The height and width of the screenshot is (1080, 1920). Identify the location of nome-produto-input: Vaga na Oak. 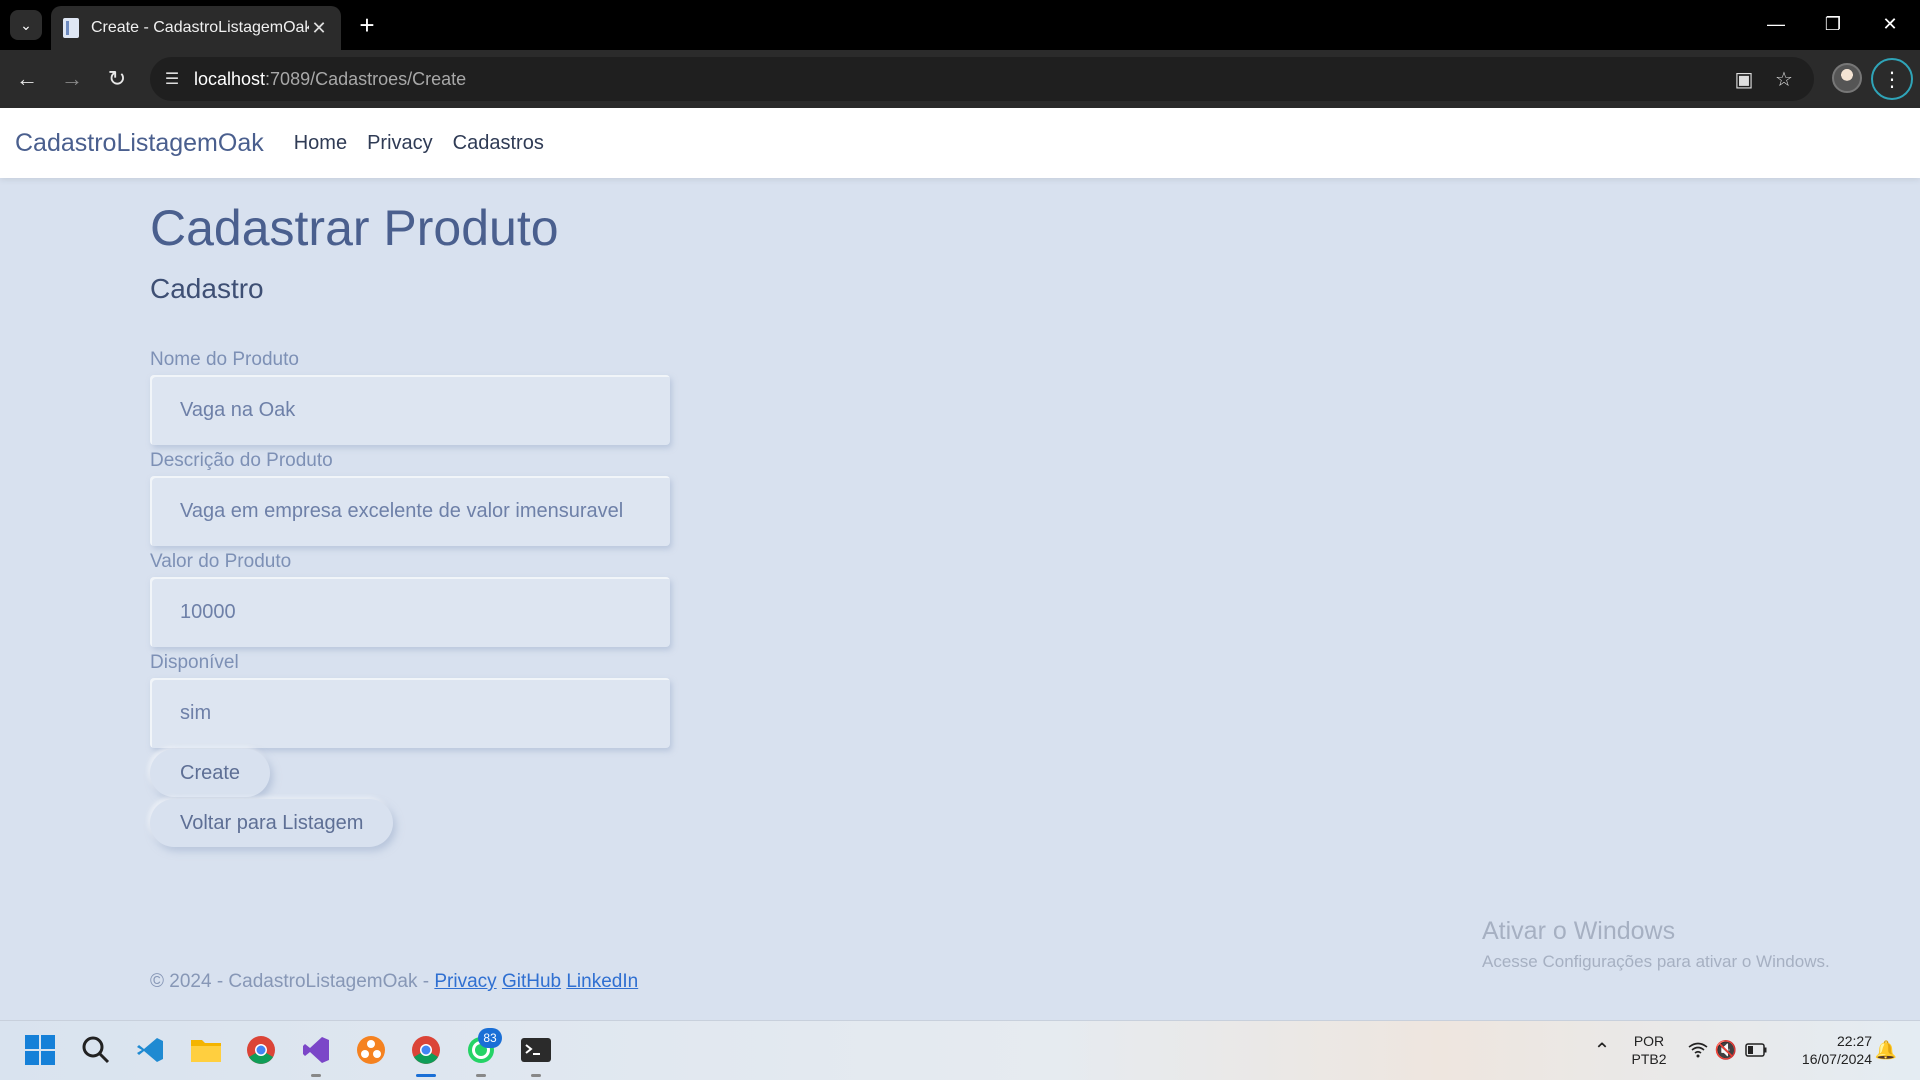
(410, 410).